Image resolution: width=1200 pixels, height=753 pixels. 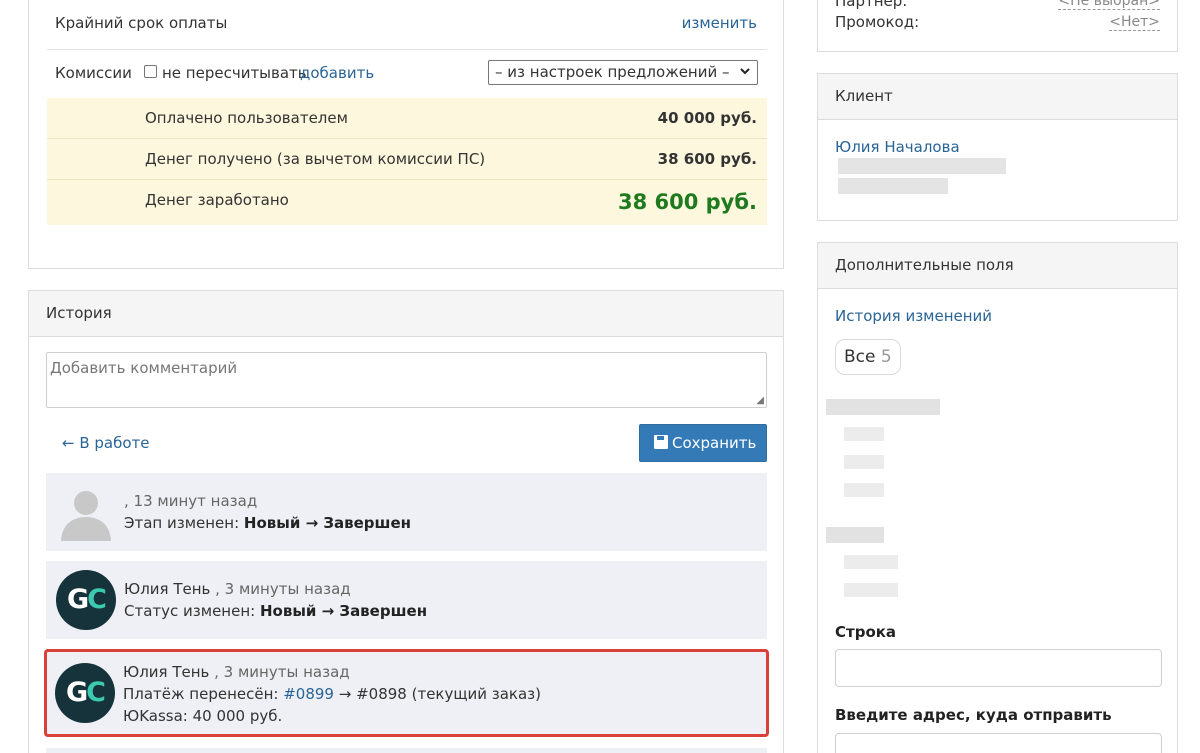 I want to click on summary-earned-value: 38 600 руб., so click(x=687, y=202).